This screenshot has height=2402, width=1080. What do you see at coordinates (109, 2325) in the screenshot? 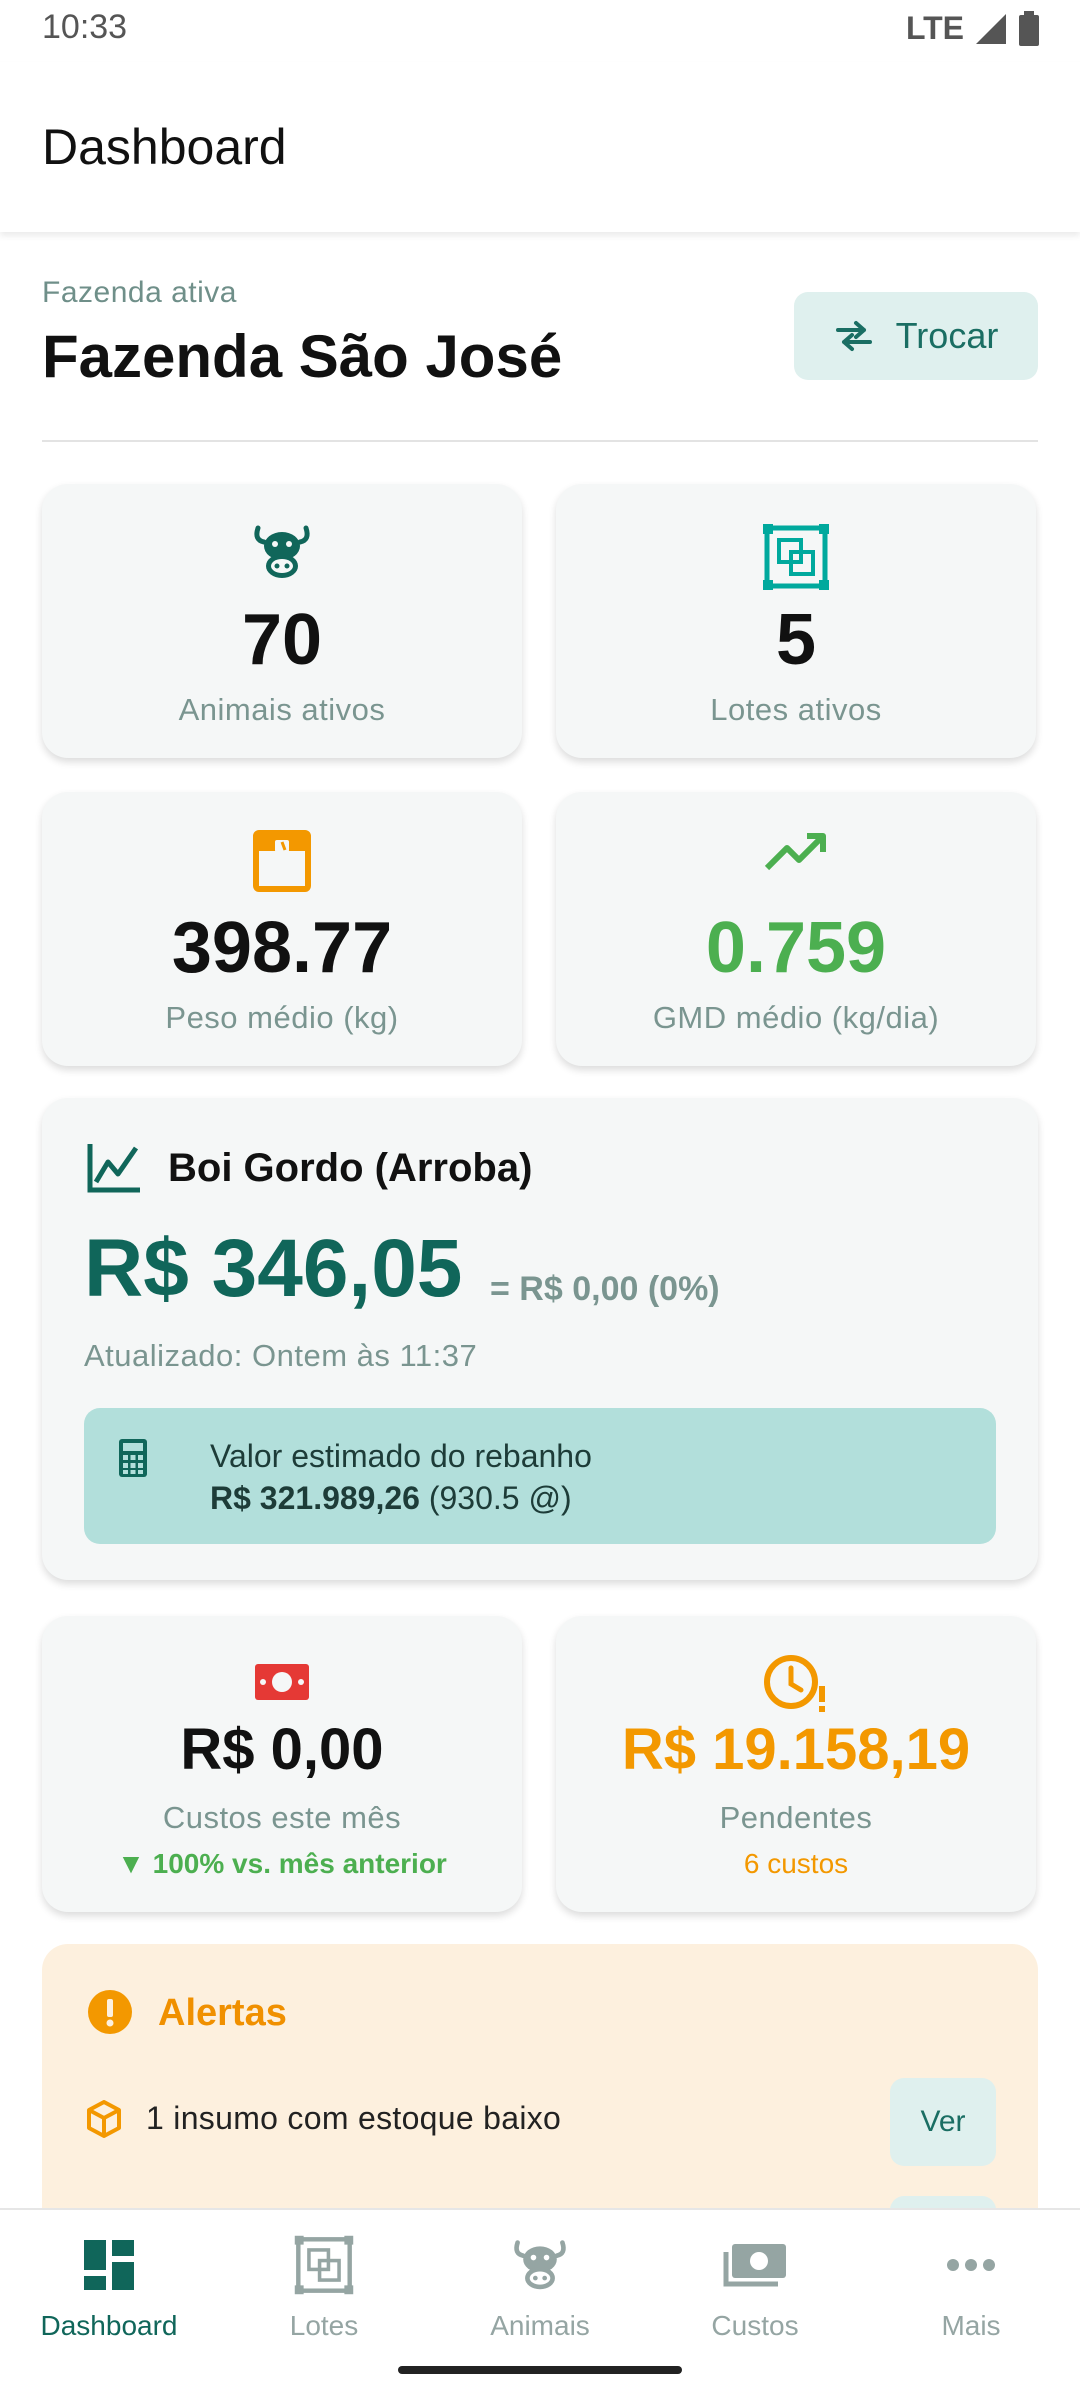
I see `nav-label: Dashboard` at bounding box center [109, 2325].